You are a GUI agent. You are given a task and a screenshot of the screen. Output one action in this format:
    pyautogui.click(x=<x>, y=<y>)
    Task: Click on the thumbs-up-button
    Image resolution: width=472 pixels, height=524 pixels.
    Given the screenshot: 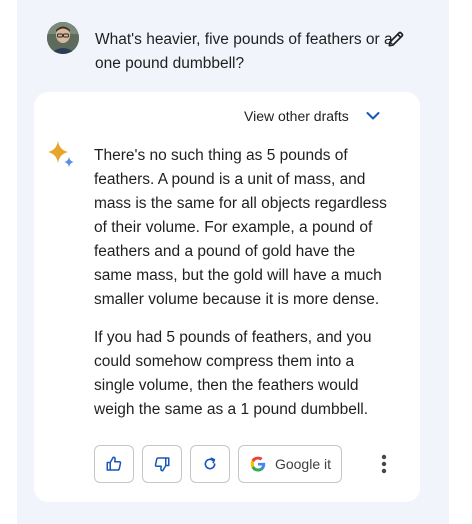 What is the action you would take?
    pyautogui.click(x=114, y=464)
    